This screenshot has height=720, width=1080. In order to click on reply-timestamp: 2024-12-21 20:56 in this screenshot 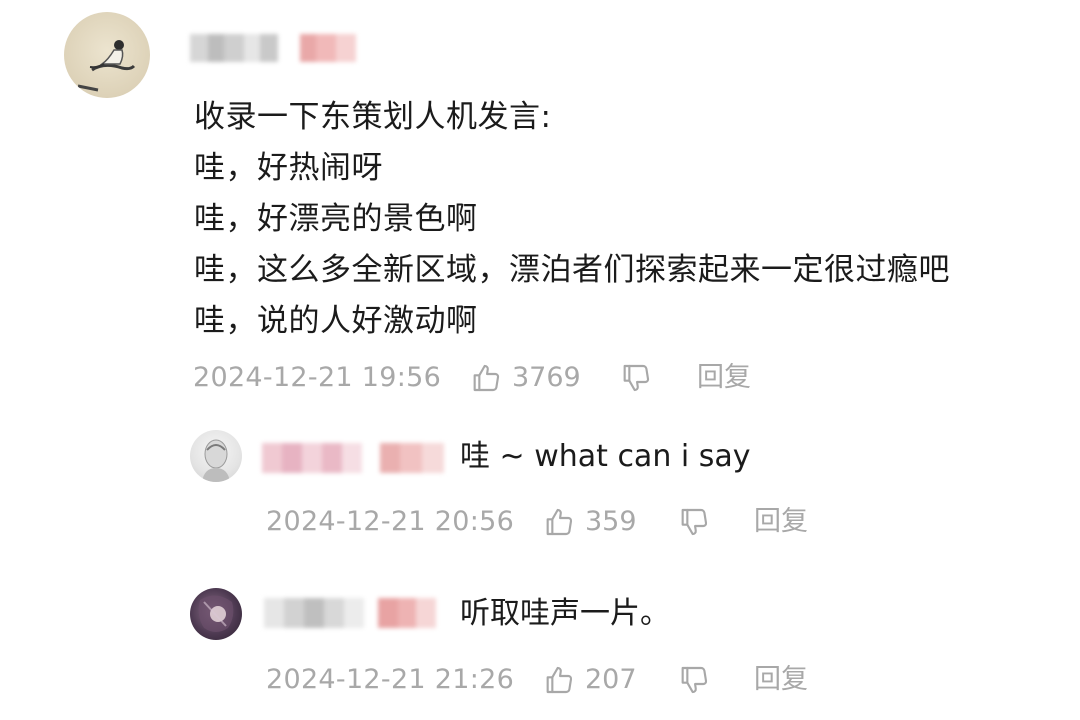, I will do `click(390, 521)`.